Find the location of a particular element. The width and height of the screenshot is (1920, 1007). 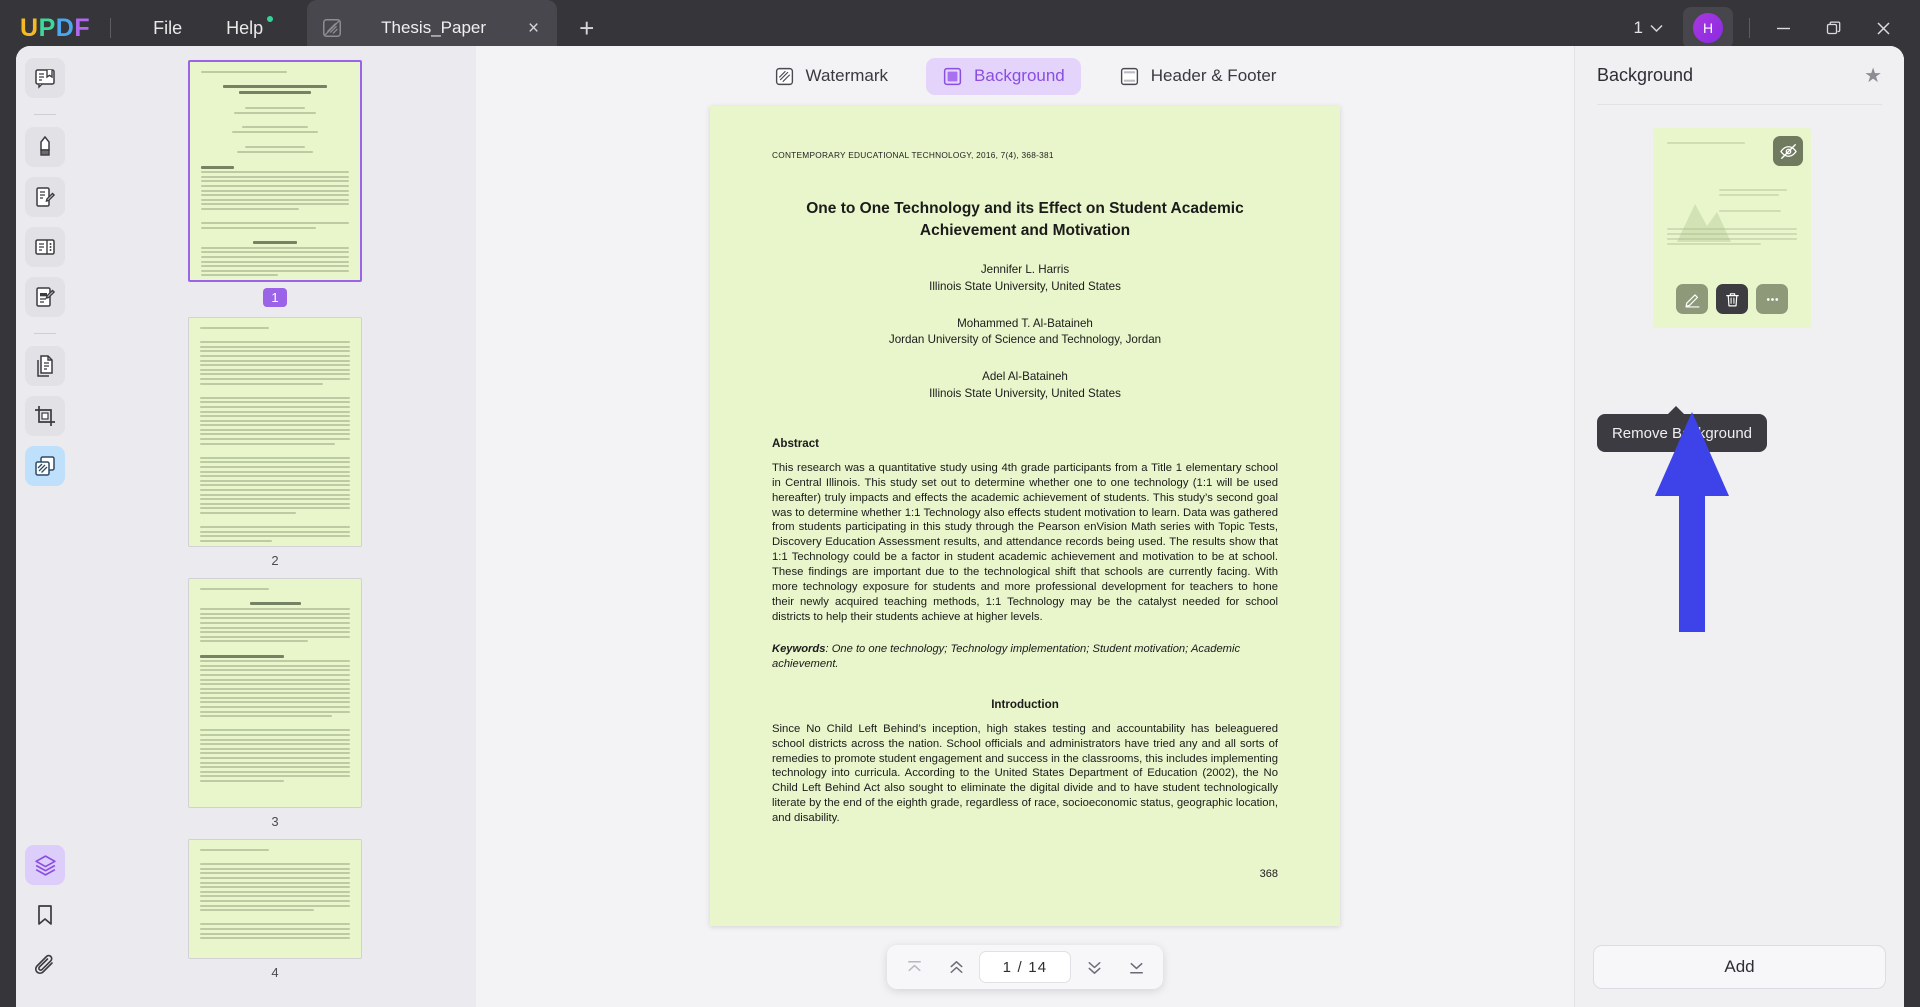

maximize-button is located at coordinates (1833, 28).